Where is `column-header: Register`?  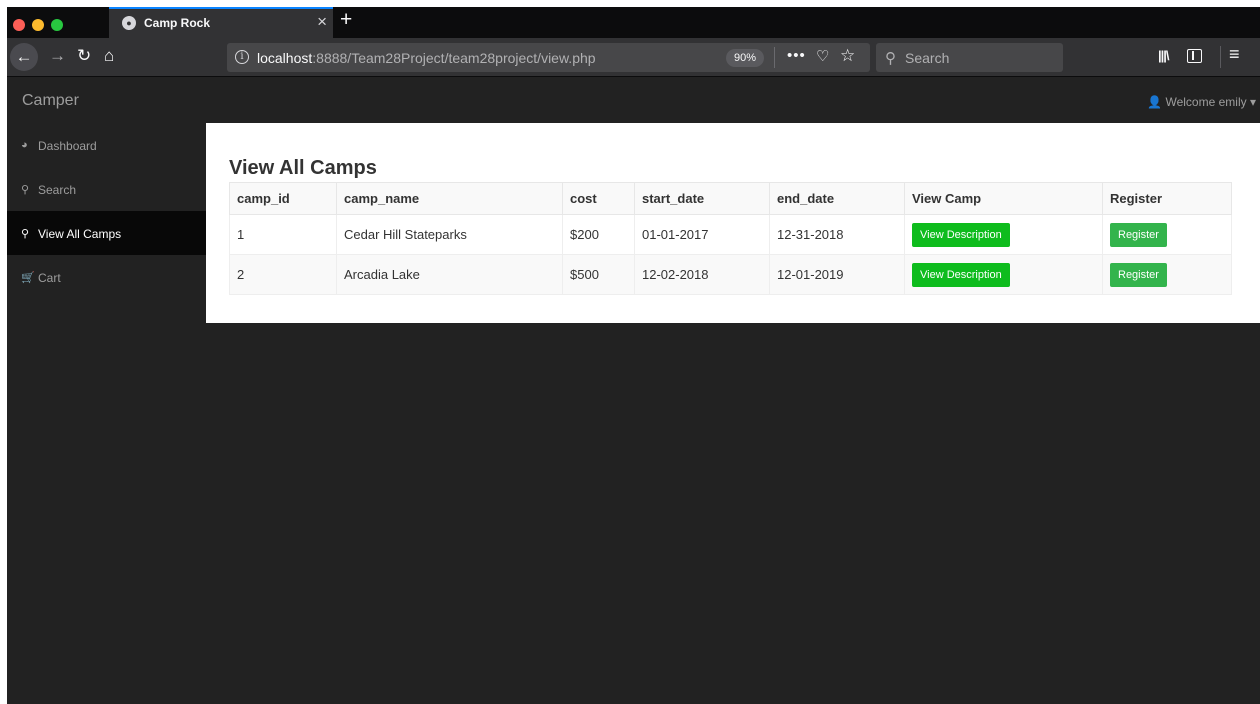 column-header: Register is located at coordinates (1167, 198).